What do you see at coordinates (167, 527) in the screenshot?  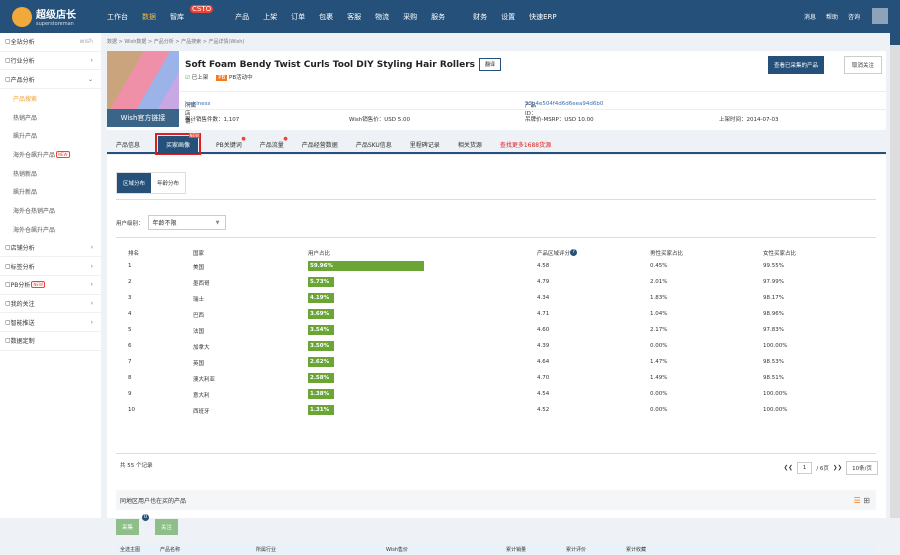 I see `follow-button: 关注` at bounding box center [167, 527].